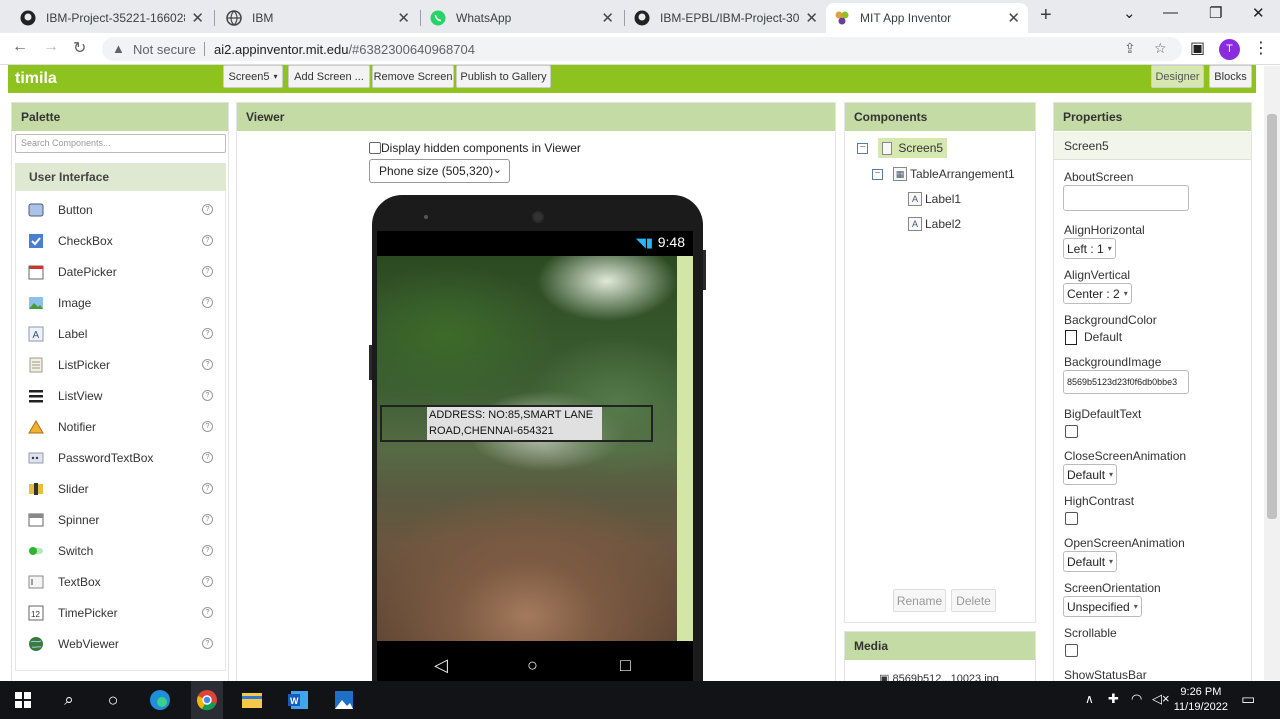  What do you see at coordinates (413, 76) in the screenshot?
I see `remove-screen-button: Remove Screen` at bounding box center [413, 76].